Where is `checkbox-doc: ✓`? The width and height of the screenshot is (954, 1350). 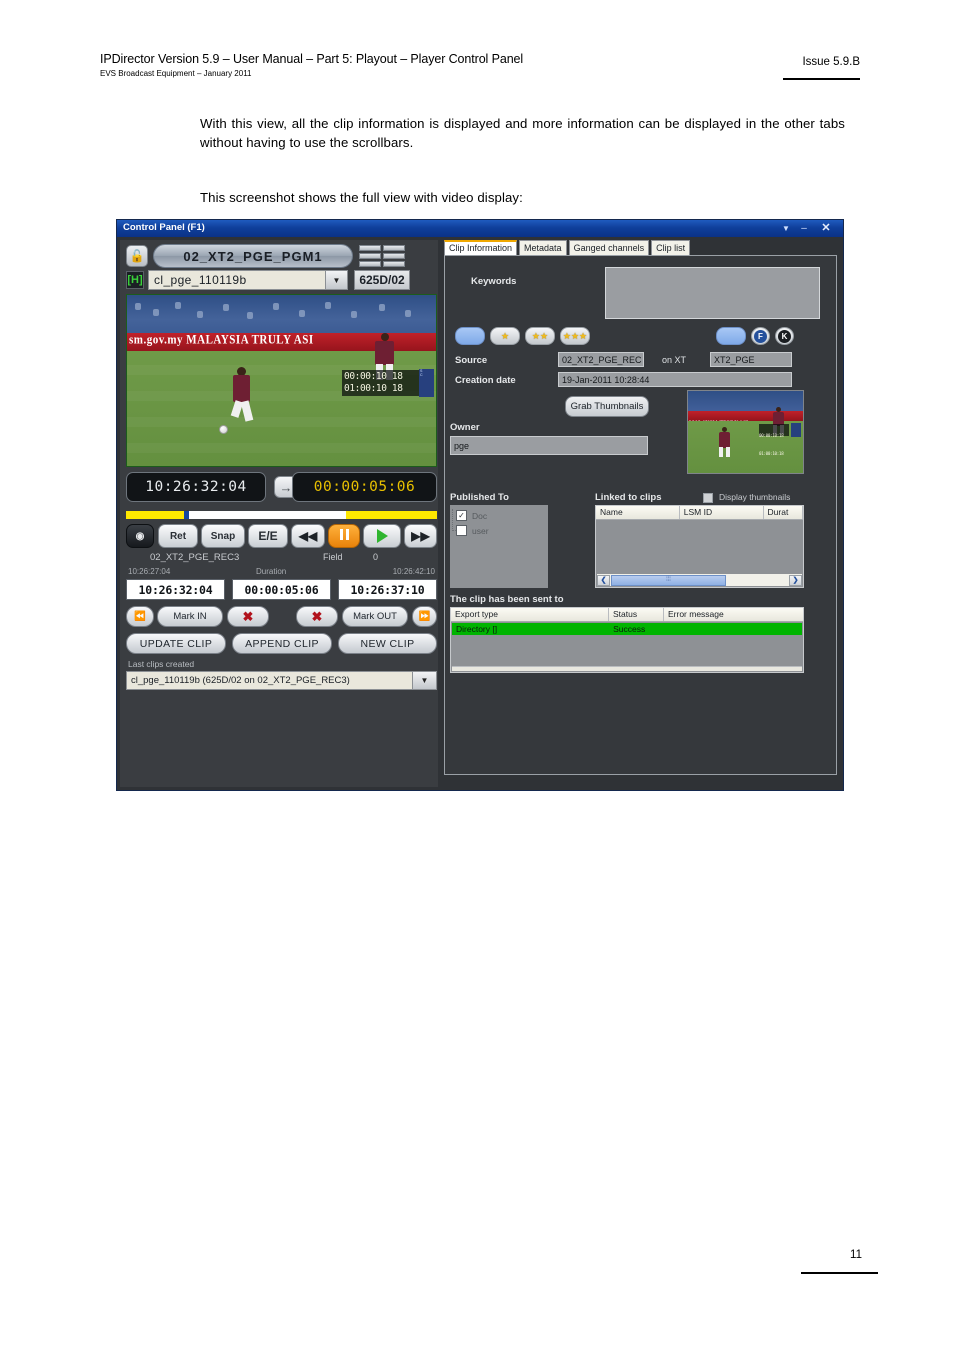 checkbox-doc: ✓ is located at coordinates (461, 515).